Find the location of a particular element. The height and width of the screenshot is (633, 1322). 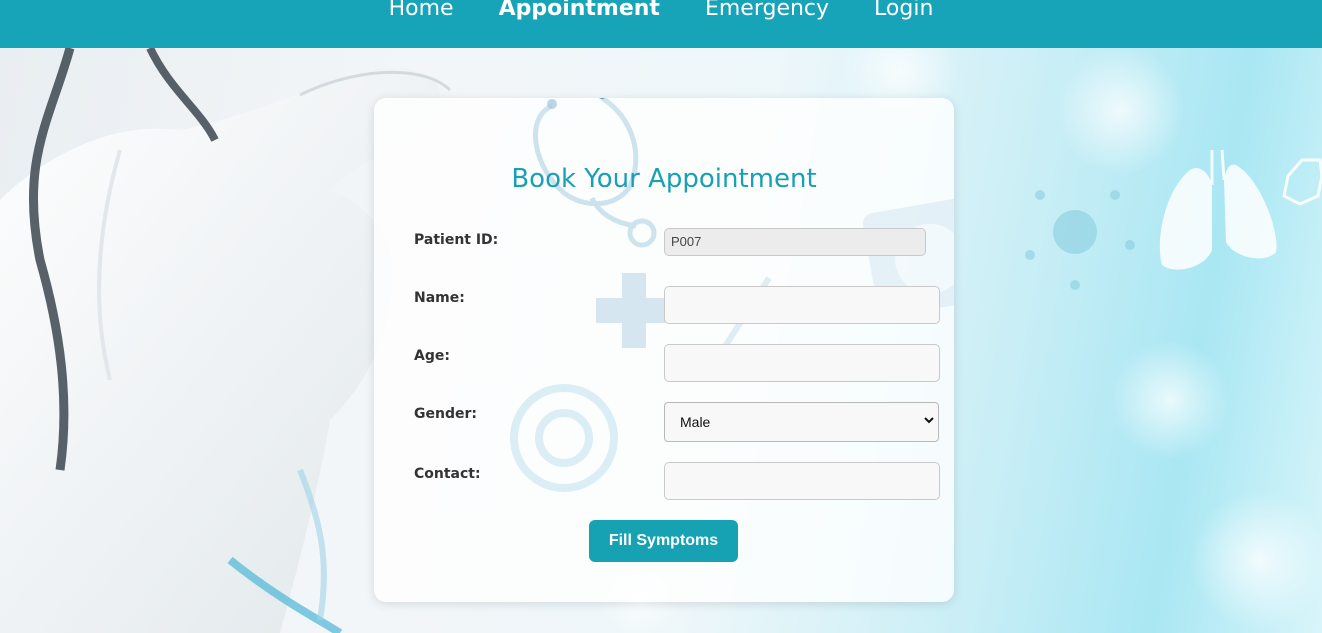

top-navbar: Home Appointment Emergency Login is located at coordinates (661, 24).